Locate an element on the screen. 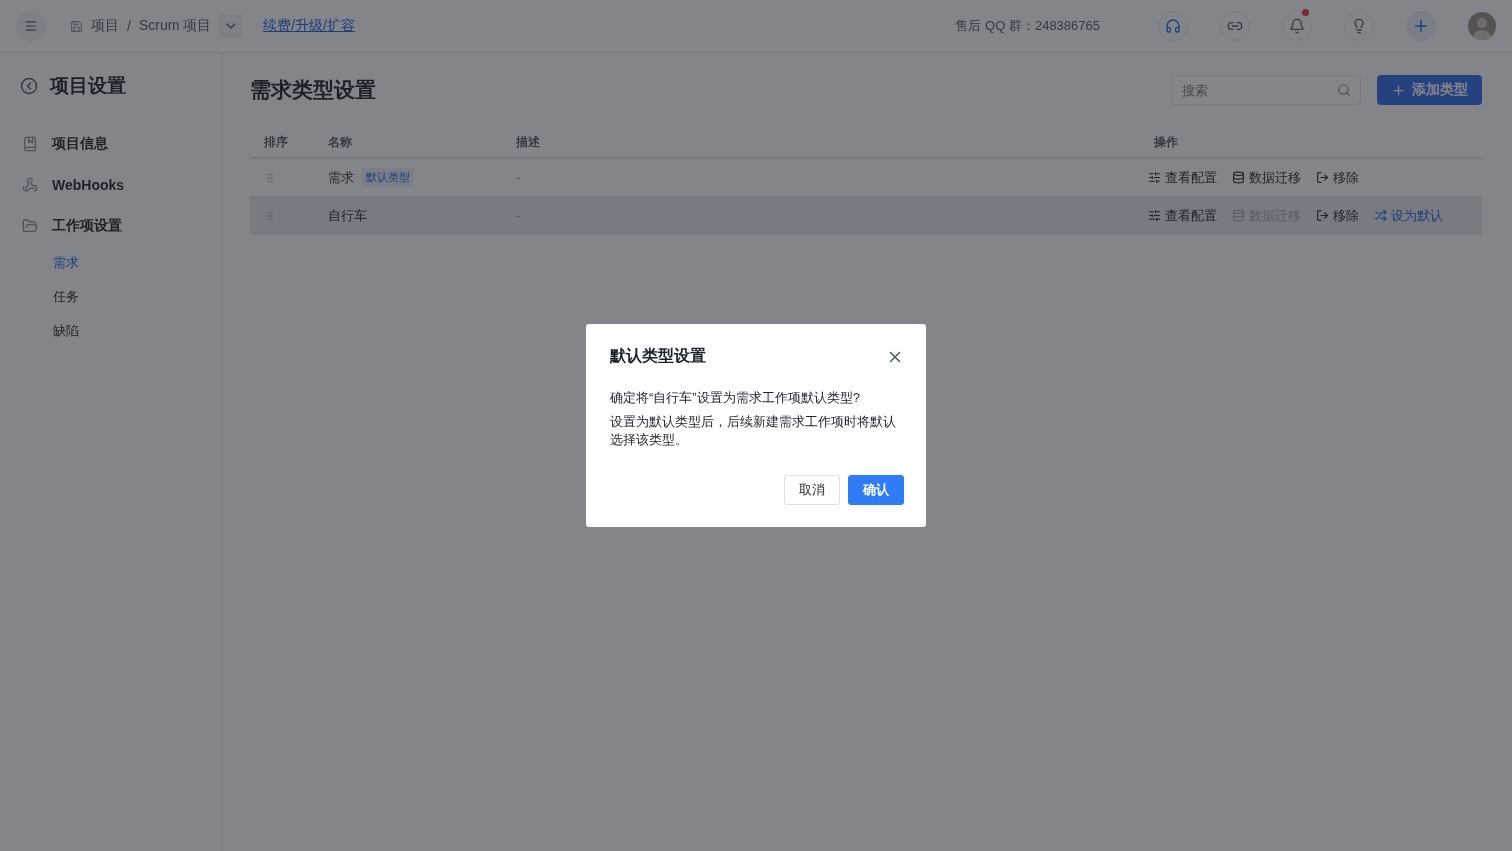 This screenshot has width=1512, height=851. sidebar-item: WebHooks is located at coordinates (120, 184).